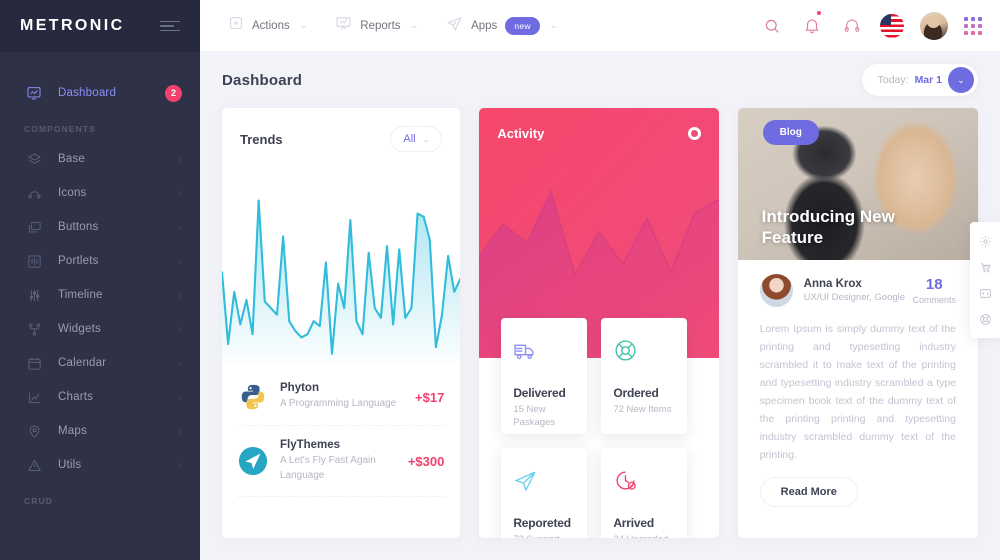 Image resolution: width=1000 pixels, height=560 pixels. What do you see at coordinates (542, 523) in the screenshot?
I see `activity-tile-label: Reporeted` at bounding box center [542, 523].